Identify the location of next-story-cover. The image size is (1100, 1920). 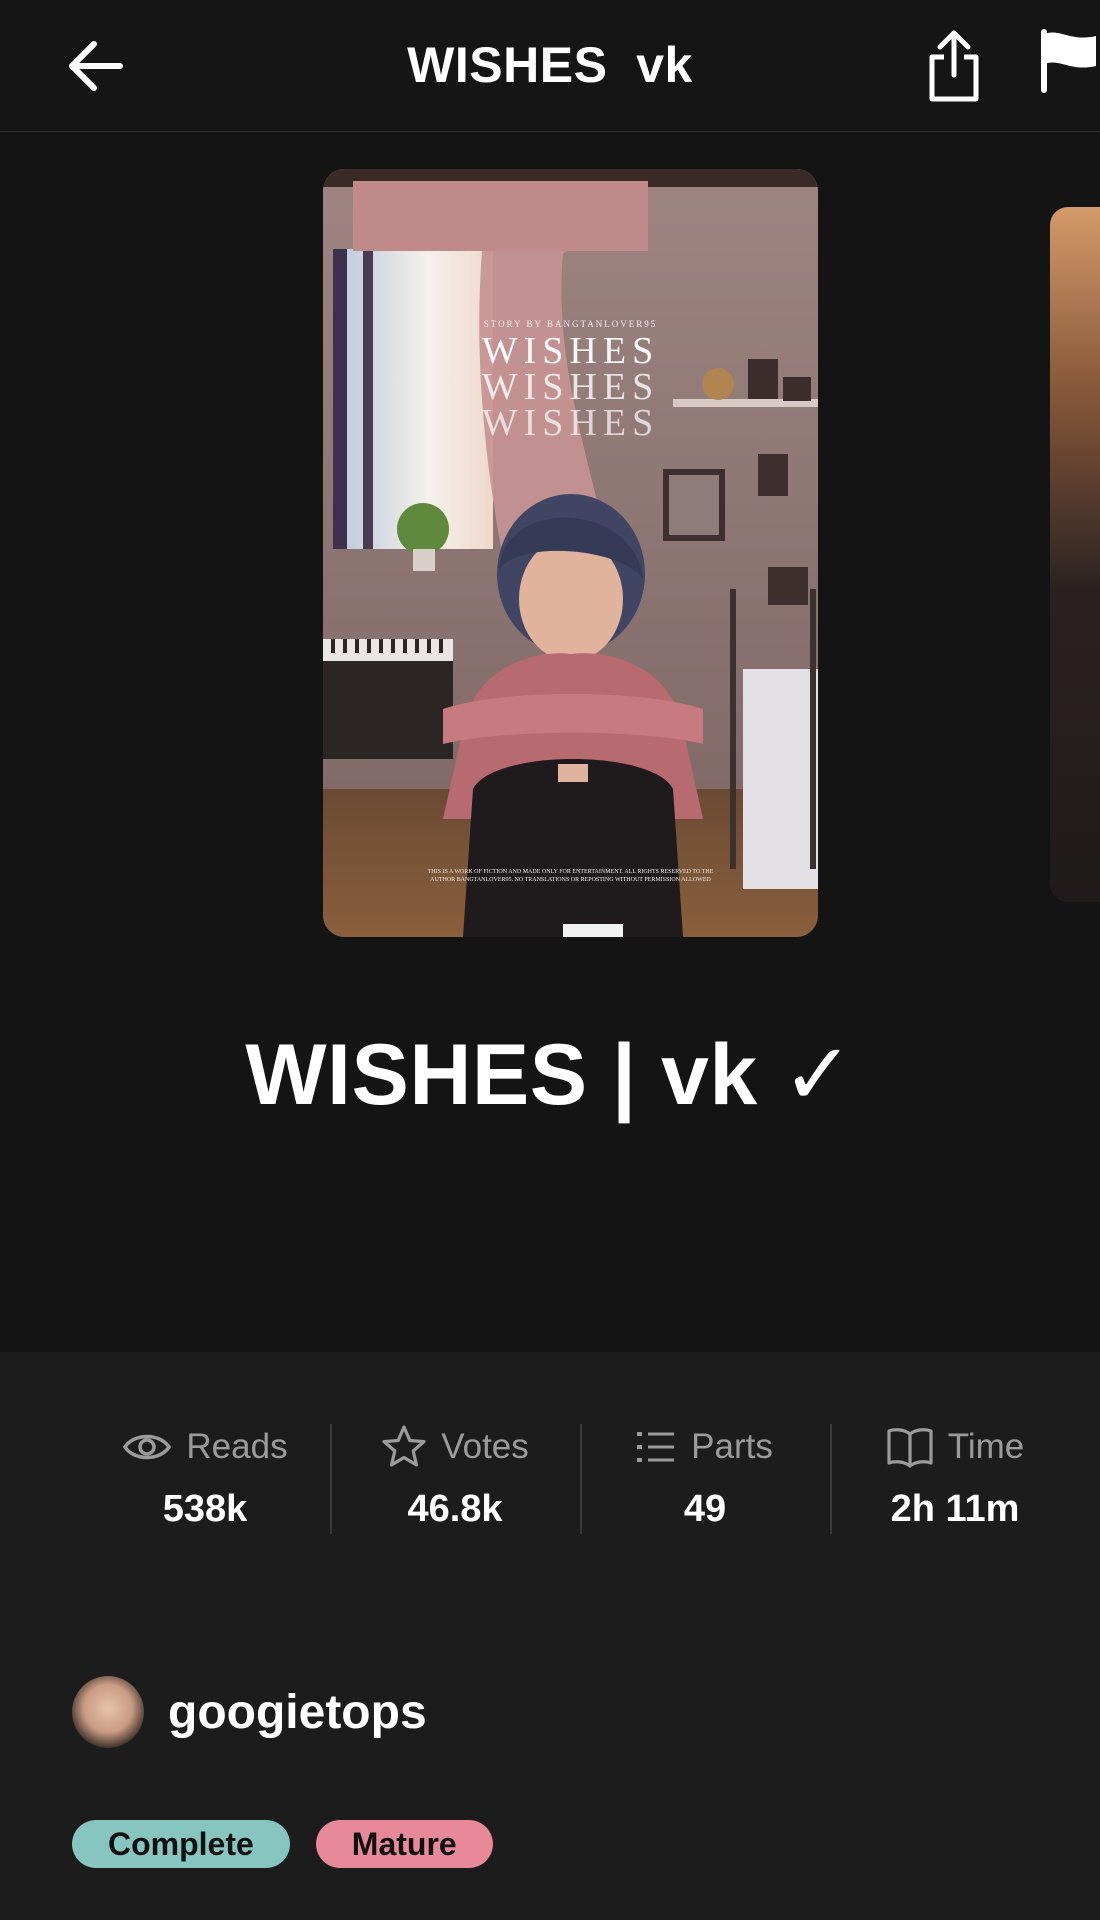
(1075, 554).